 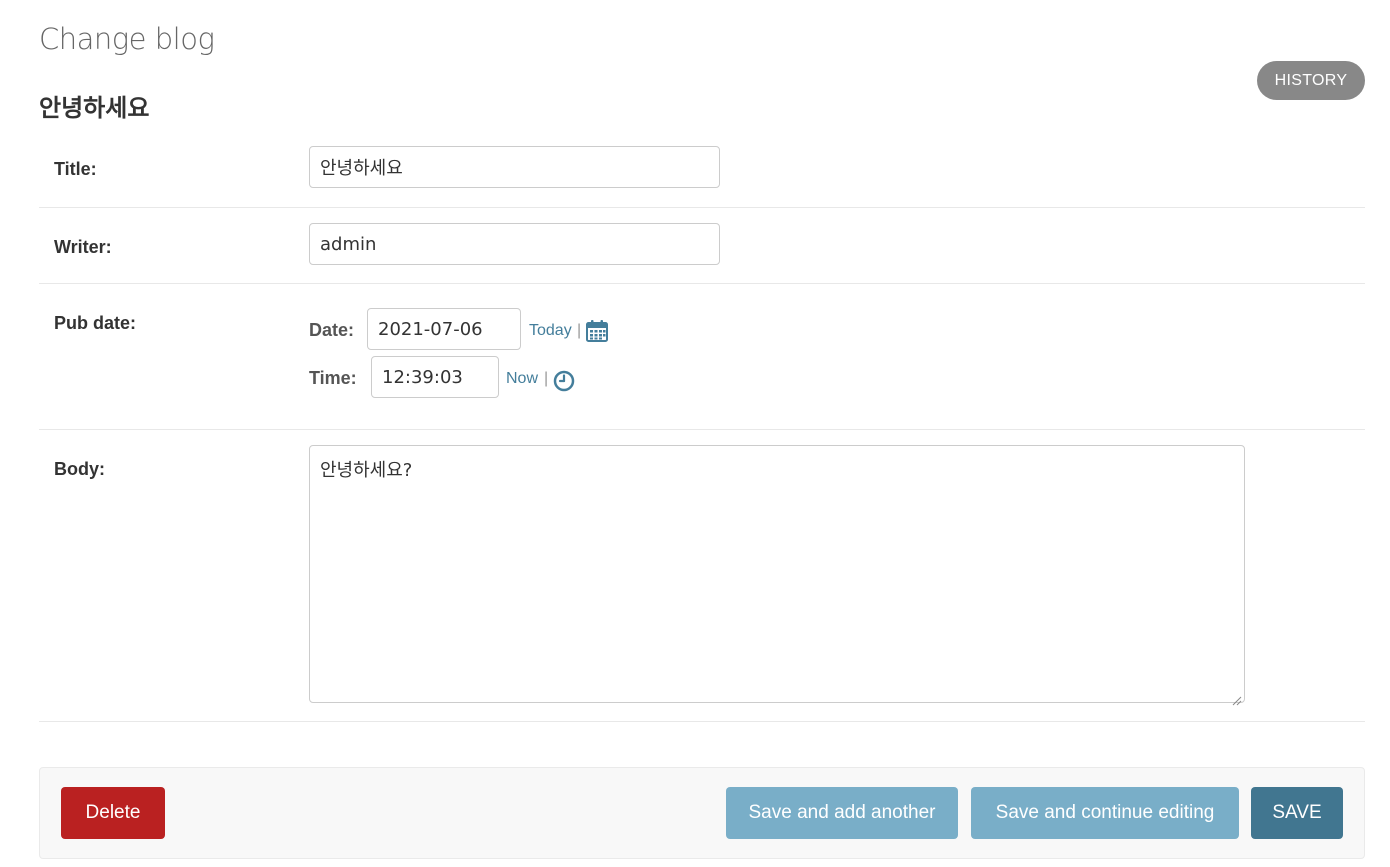 I want to click on writer-select: admin, so click(x=514, y=244).